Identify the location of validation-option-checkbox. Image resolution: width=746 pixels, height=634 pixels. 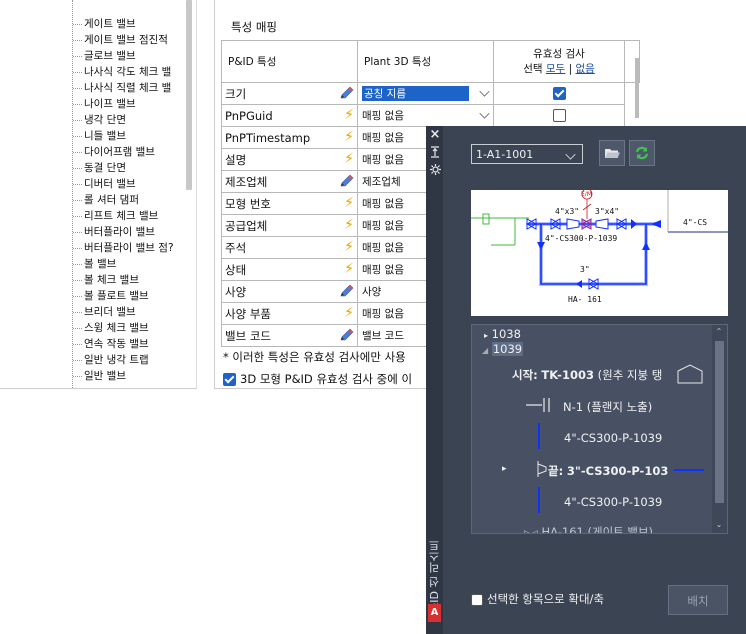
(229, 379).